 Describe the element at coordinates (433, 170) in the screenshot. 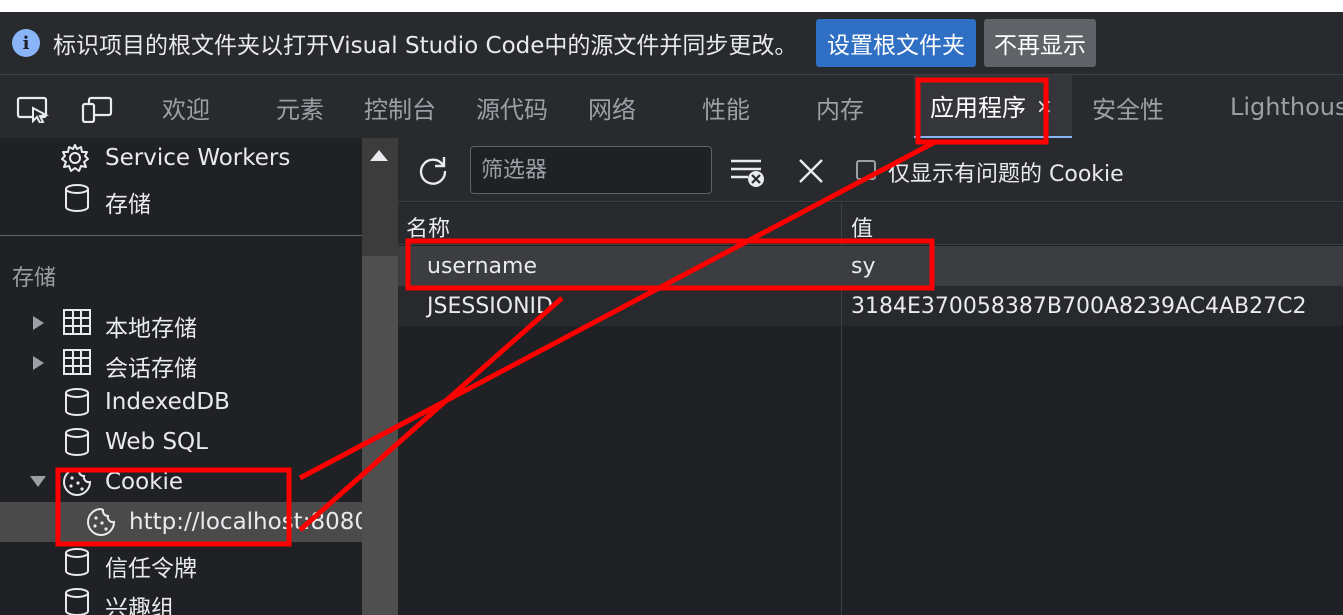

I see `refresh-icon` at that location.